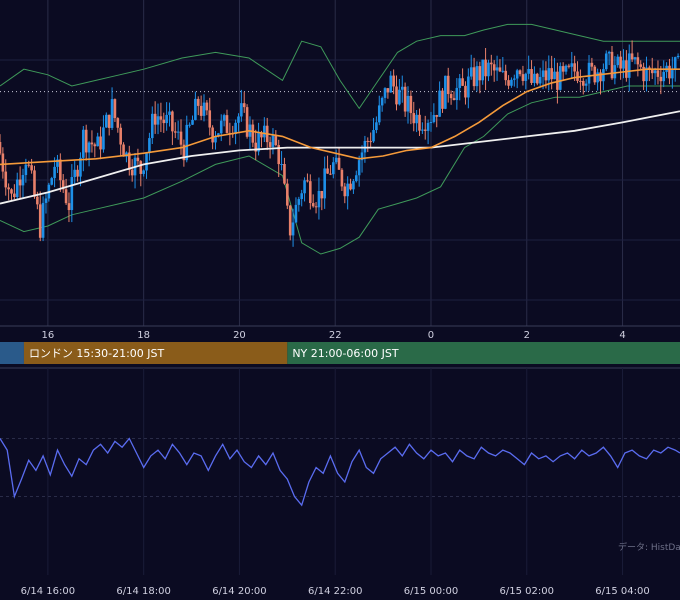  What do you see at coordinates (48, 335) in the screenshot?
I see `price-tick-label: 16` at bounding box center [48, 335].